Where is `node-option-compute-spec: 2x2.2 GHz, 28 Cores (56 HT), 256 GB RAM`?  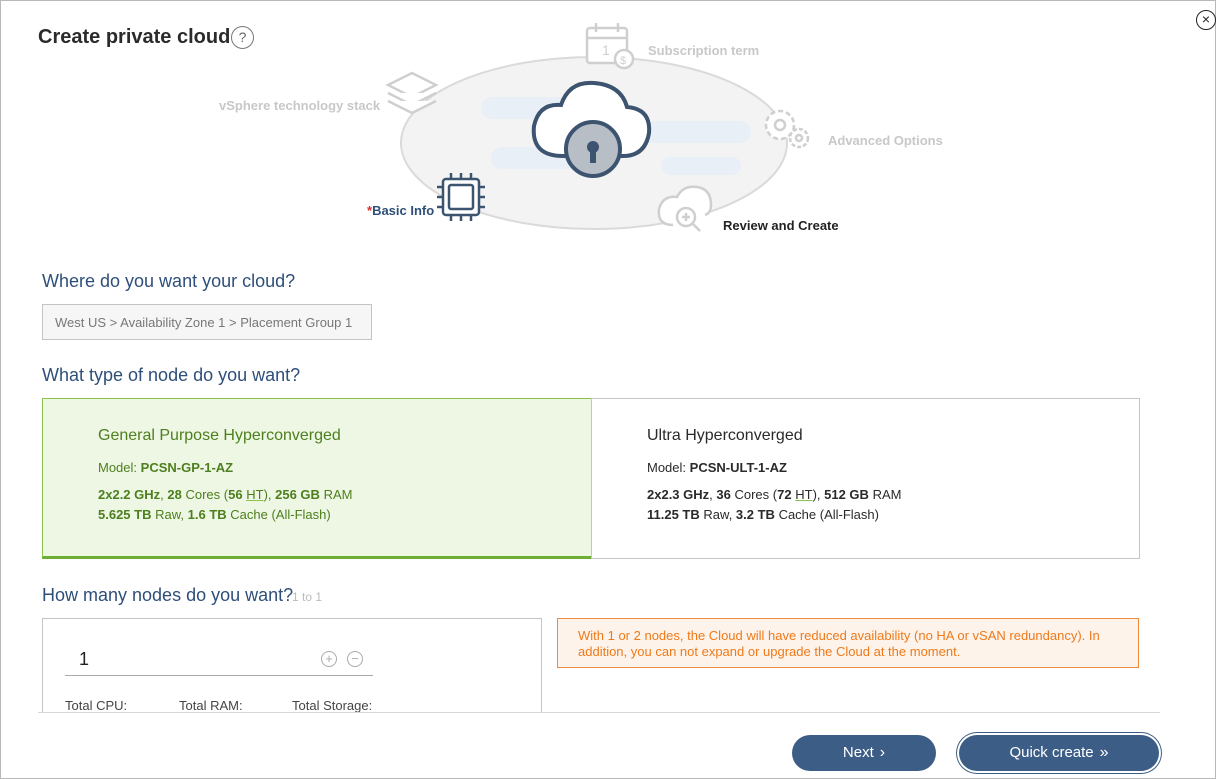
node-option-compute-spec: 2x2.2 GHz, 28 Cores (56 HT), 256 GB RAM is located at coordinates (225, 494).